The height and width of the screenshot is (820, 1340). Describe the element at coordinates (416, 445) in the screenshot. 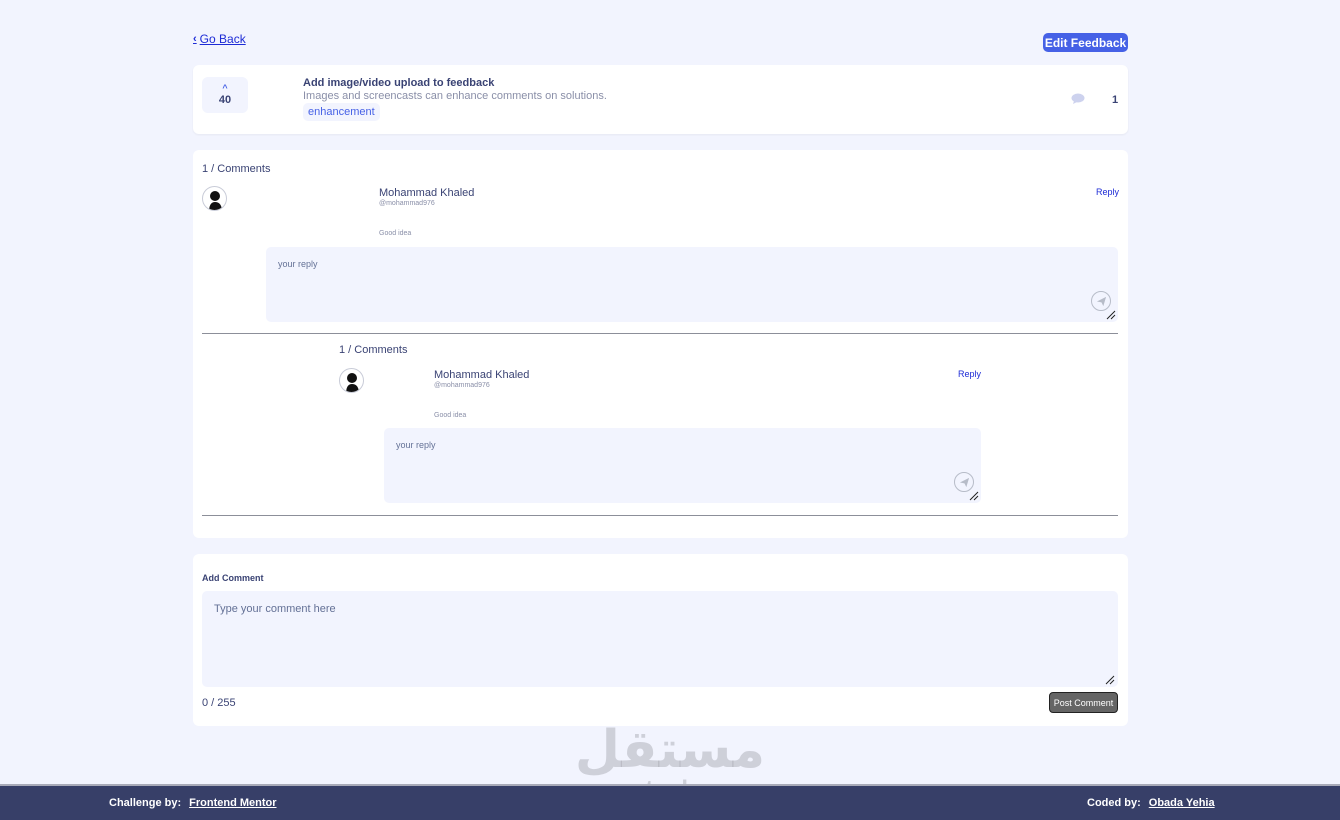

I see `nested-reply-placeholder: your reply` at that location.